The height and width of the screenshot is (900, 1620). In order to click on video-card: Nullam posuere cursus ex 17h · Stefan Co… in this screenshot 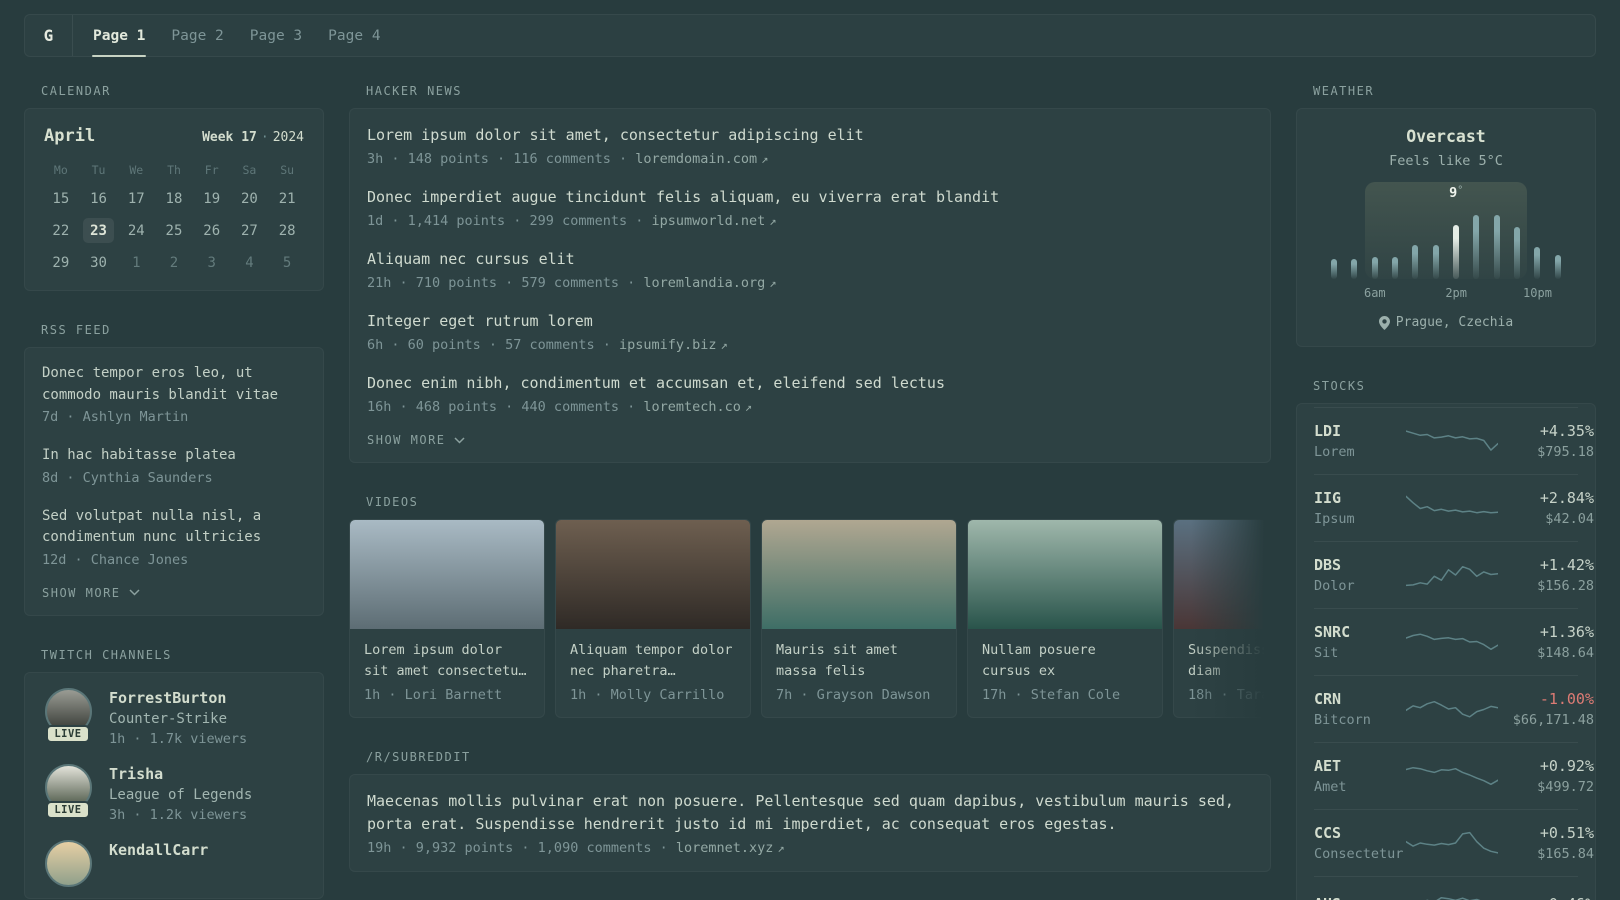, I will do `click(1065, 618)`.